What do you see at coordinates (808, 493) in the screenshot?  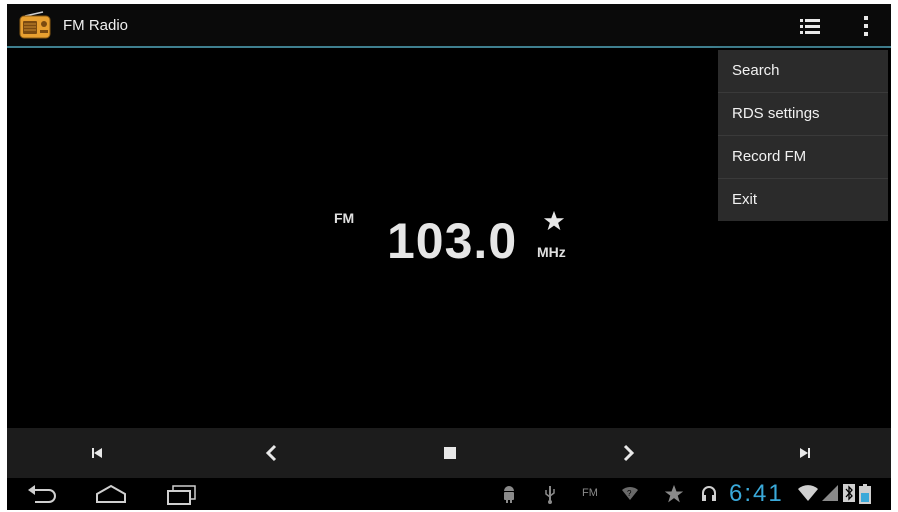 I see `wifi-signal-icon` at bounding box center [808, 493].